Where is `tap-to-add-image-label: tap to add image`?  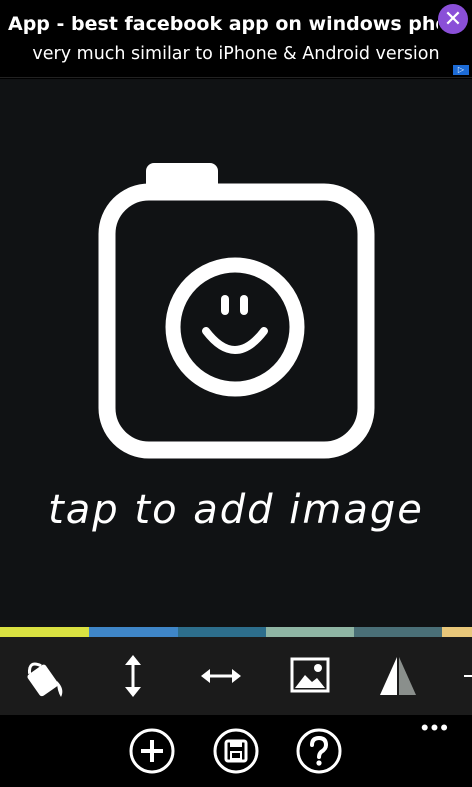 tap-to-add-image-label: tap to add image is located at coordinates (236, 510).